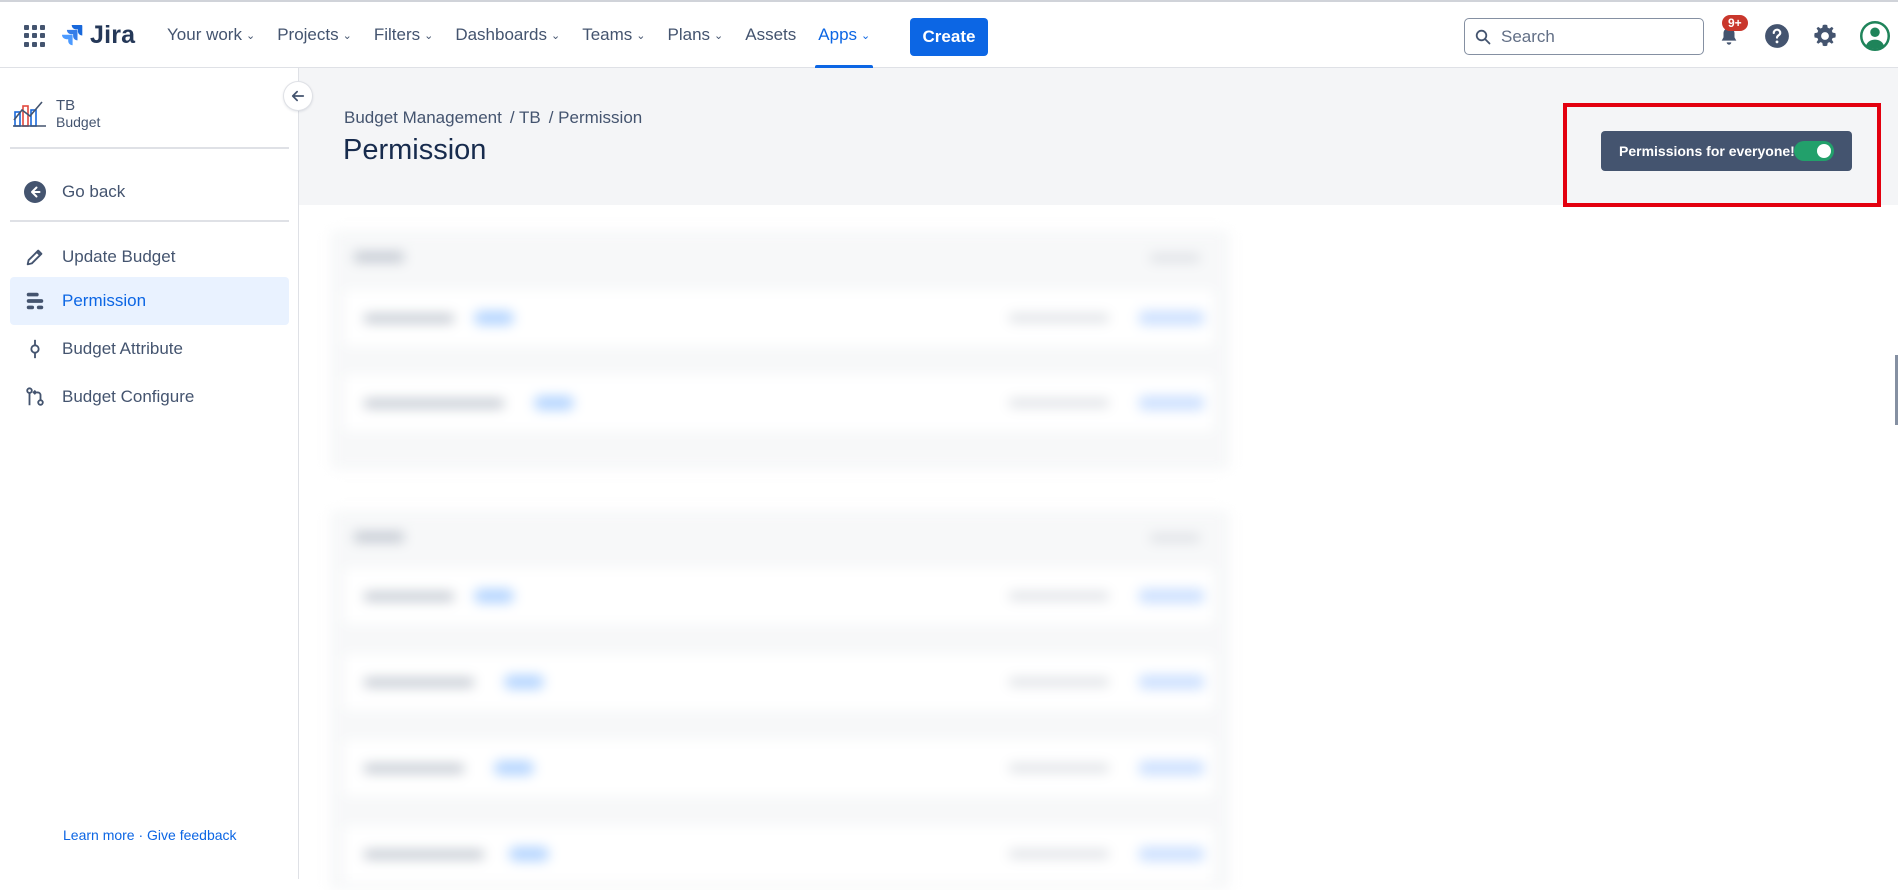 Image resolution: width=1898 pixels, height=890 pixels. I want to click on permission-card, so click(780, 350).